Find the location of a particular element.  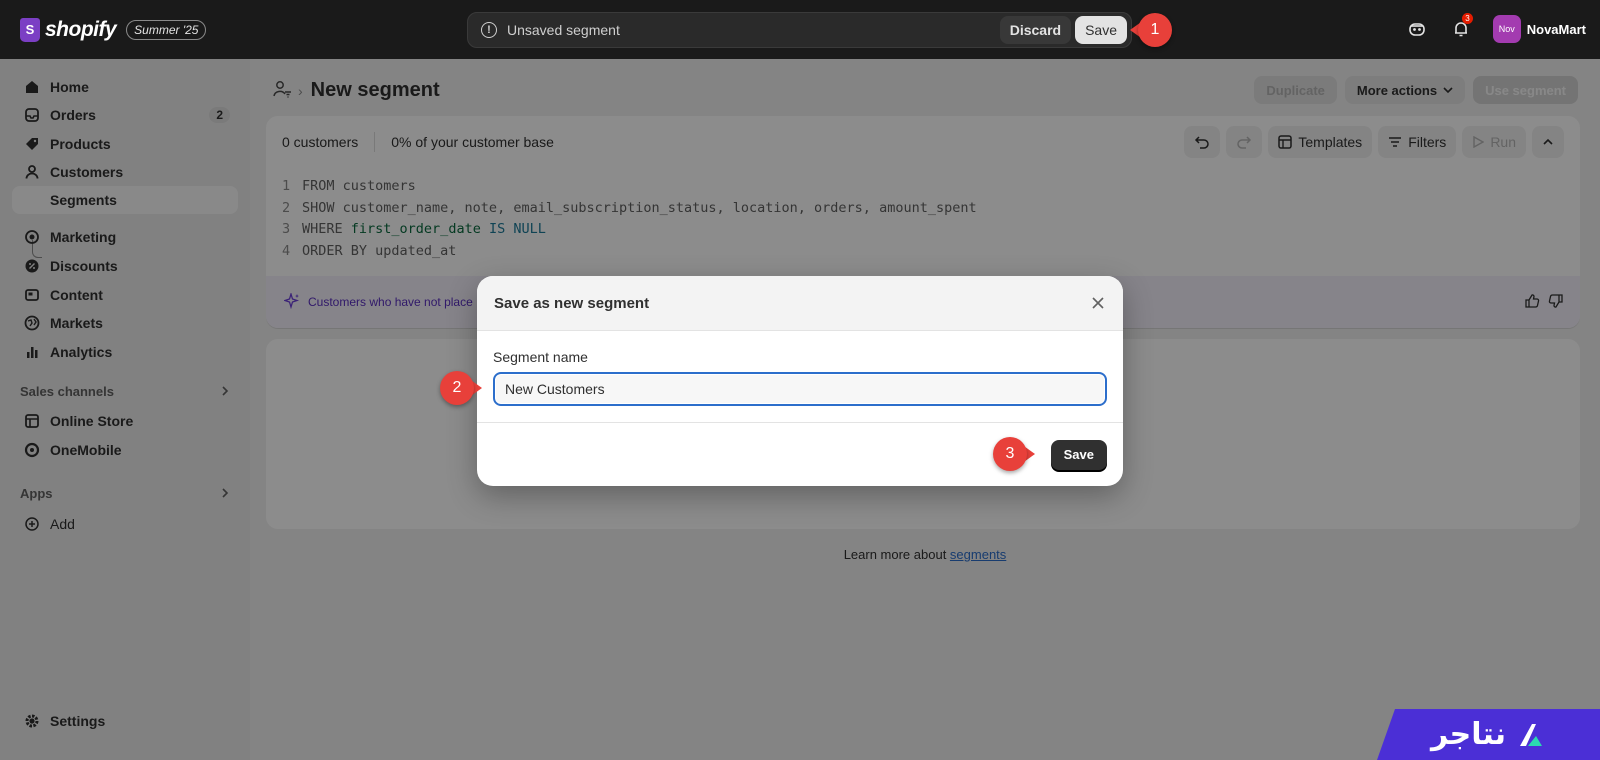

dialog-header: Save as new segment is located at coordinates (800, 303).